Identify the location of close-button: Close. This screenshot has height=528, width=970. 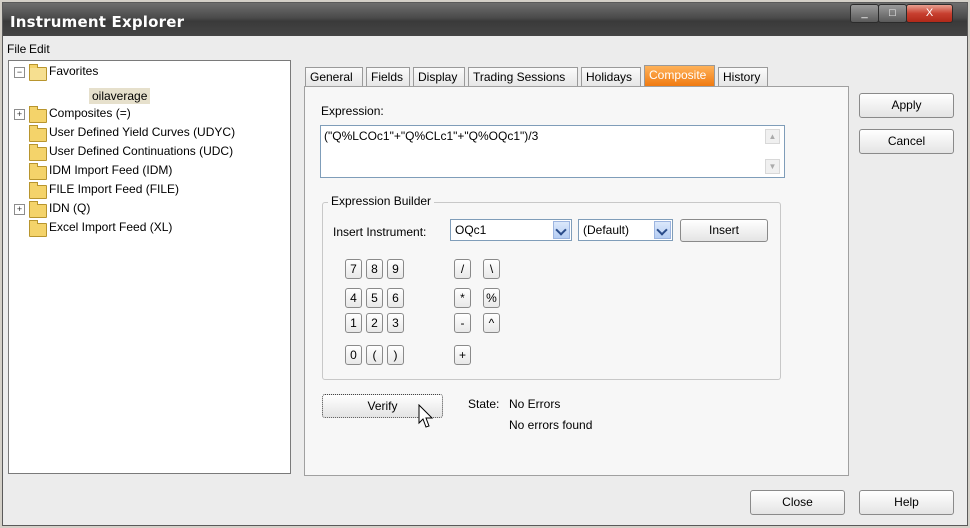
(797, 502).